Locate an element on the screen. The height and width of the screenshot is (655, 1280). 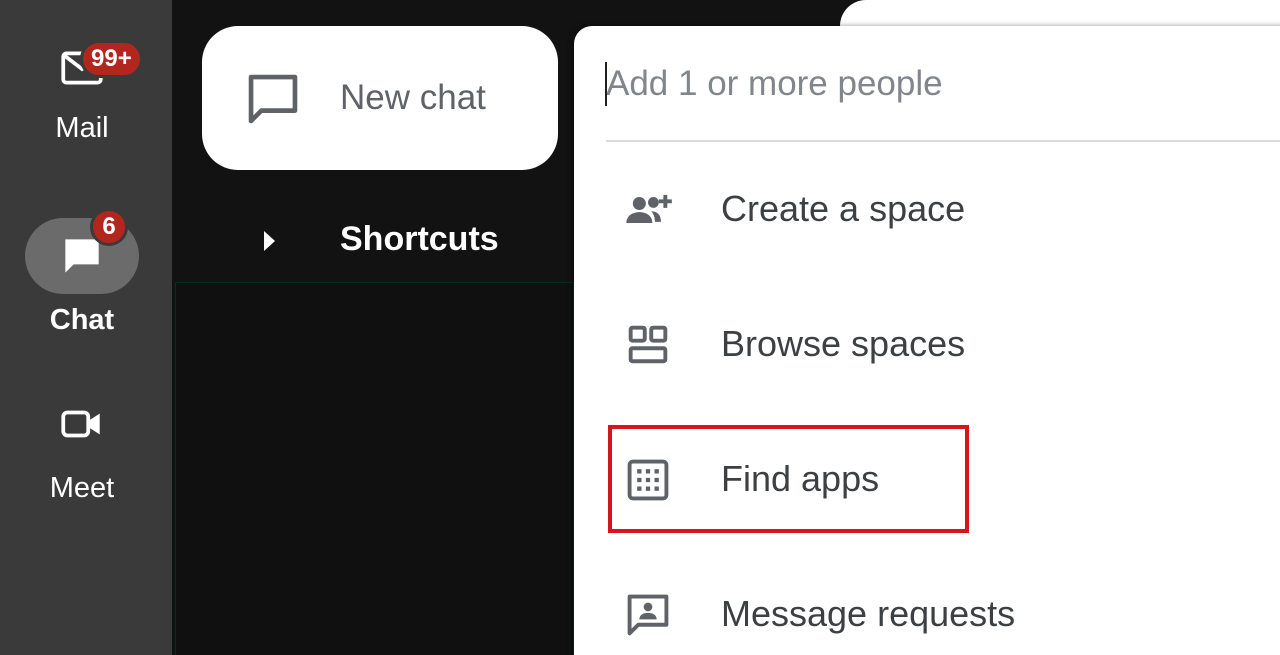
video-camera-icon is located at coordinates (80, 424).